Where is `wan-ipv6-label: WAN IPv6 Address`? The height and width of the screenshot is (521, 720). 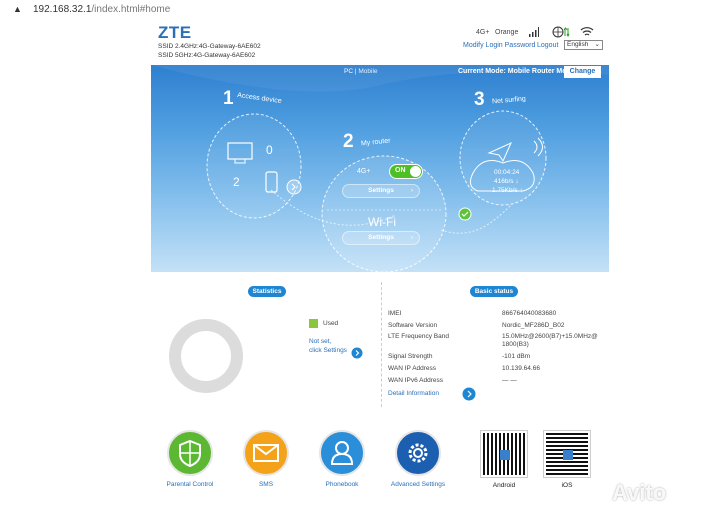
wan-ipv6-label: WAN IPv6 Address is located at coordinates (416, 380).